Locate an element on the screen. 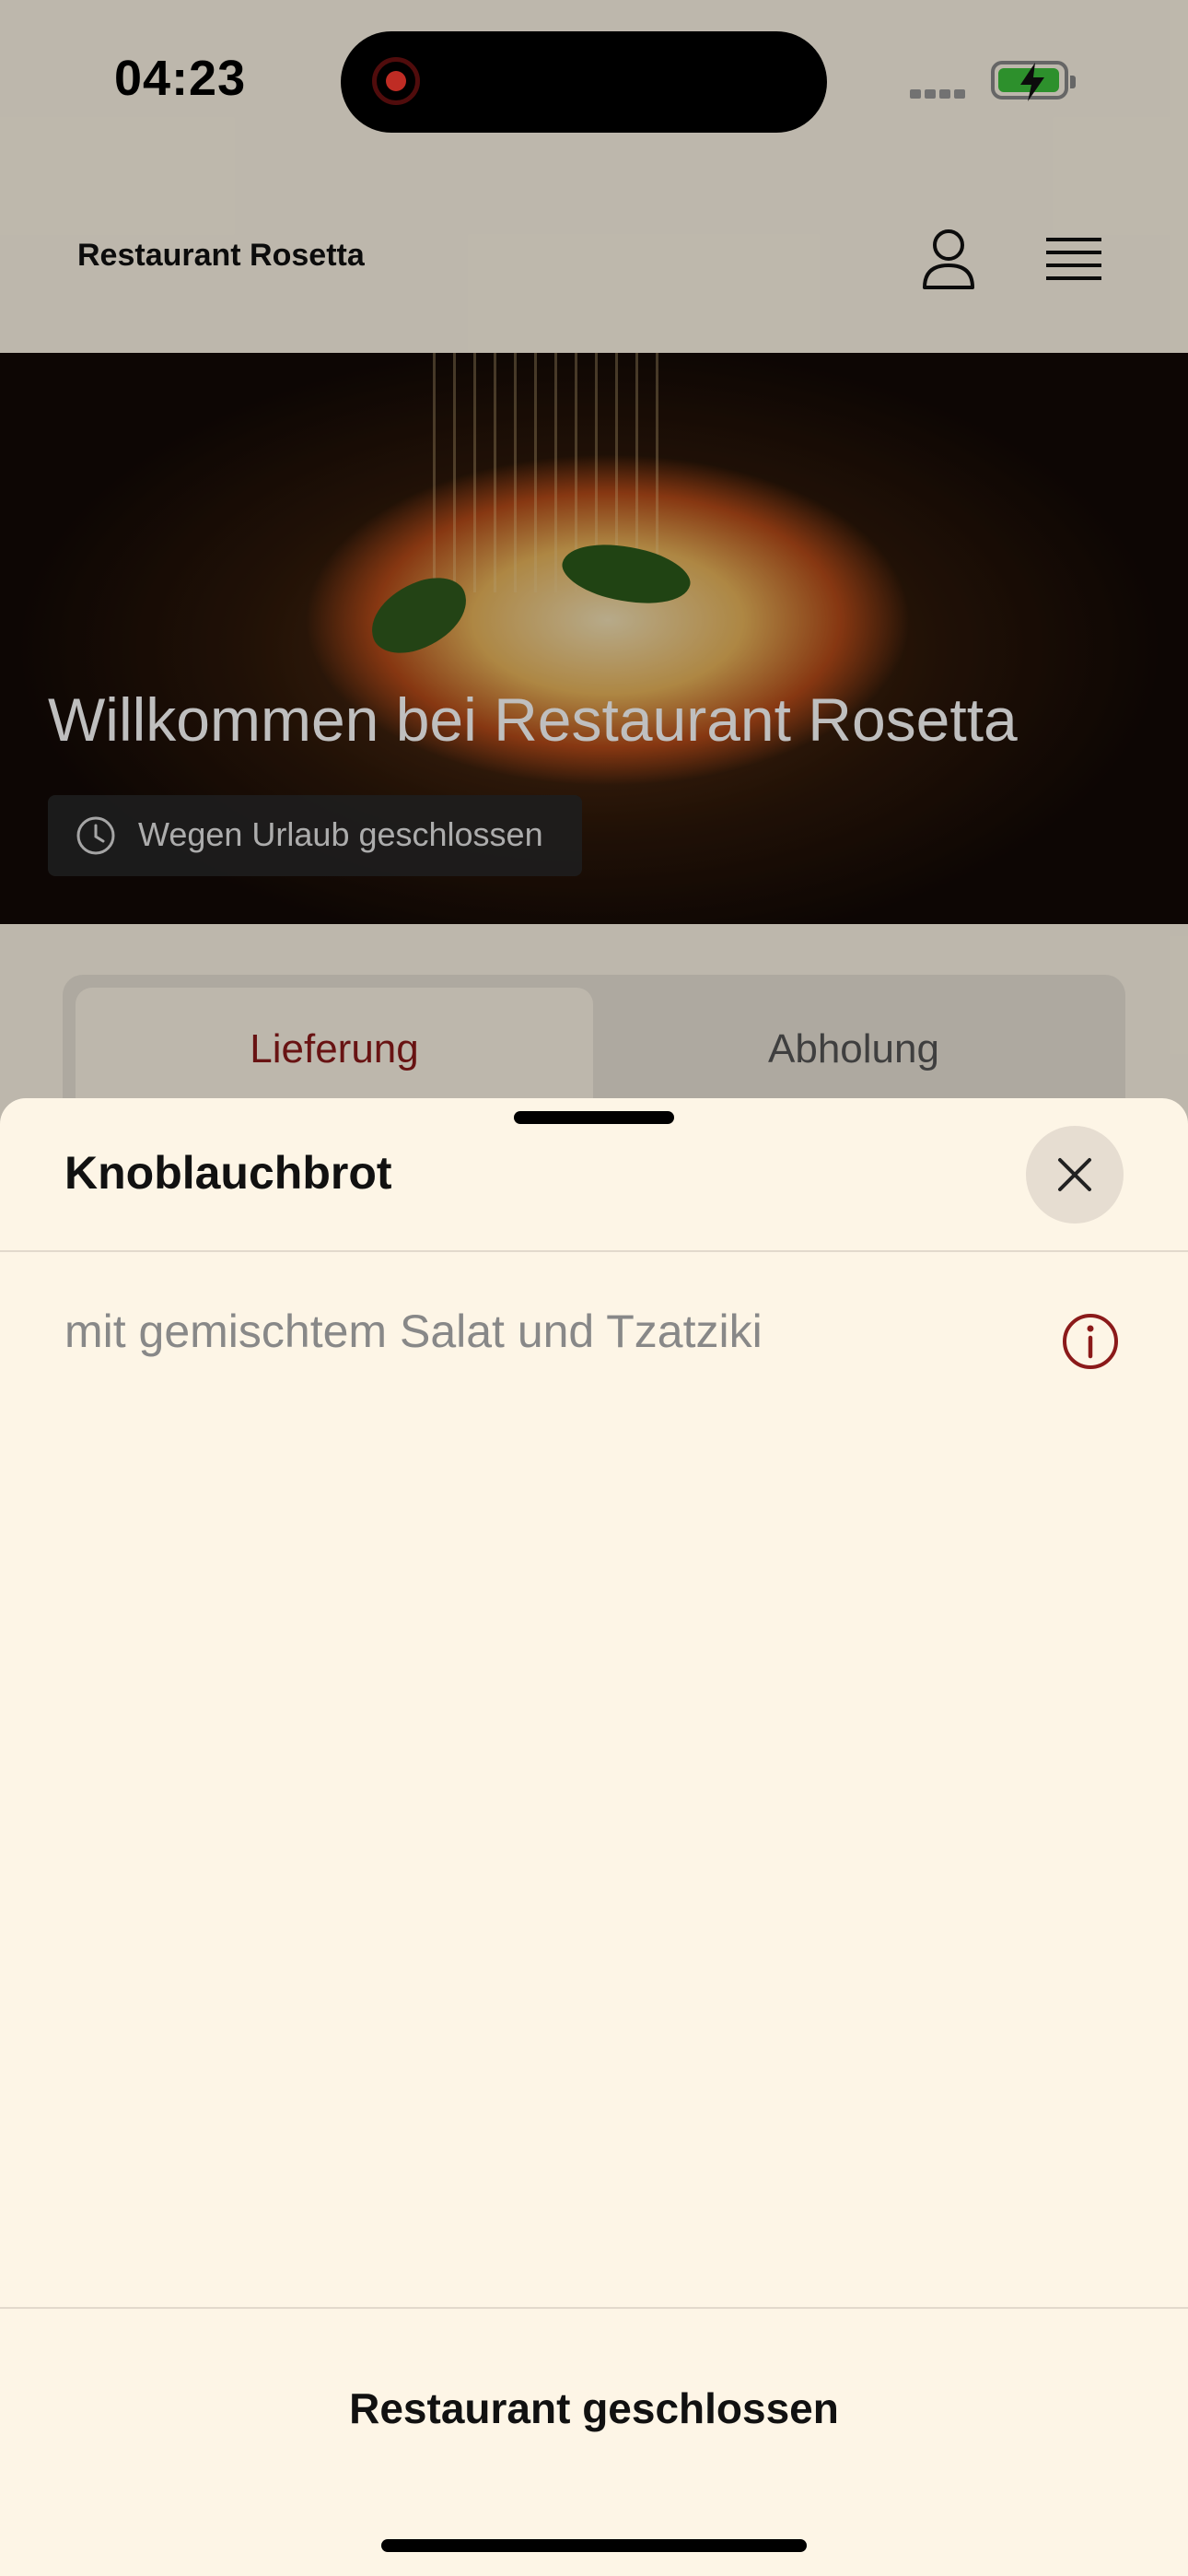 This screenshot has height=2576, width=1188. close-button is located at coordinates (1075, 1175).